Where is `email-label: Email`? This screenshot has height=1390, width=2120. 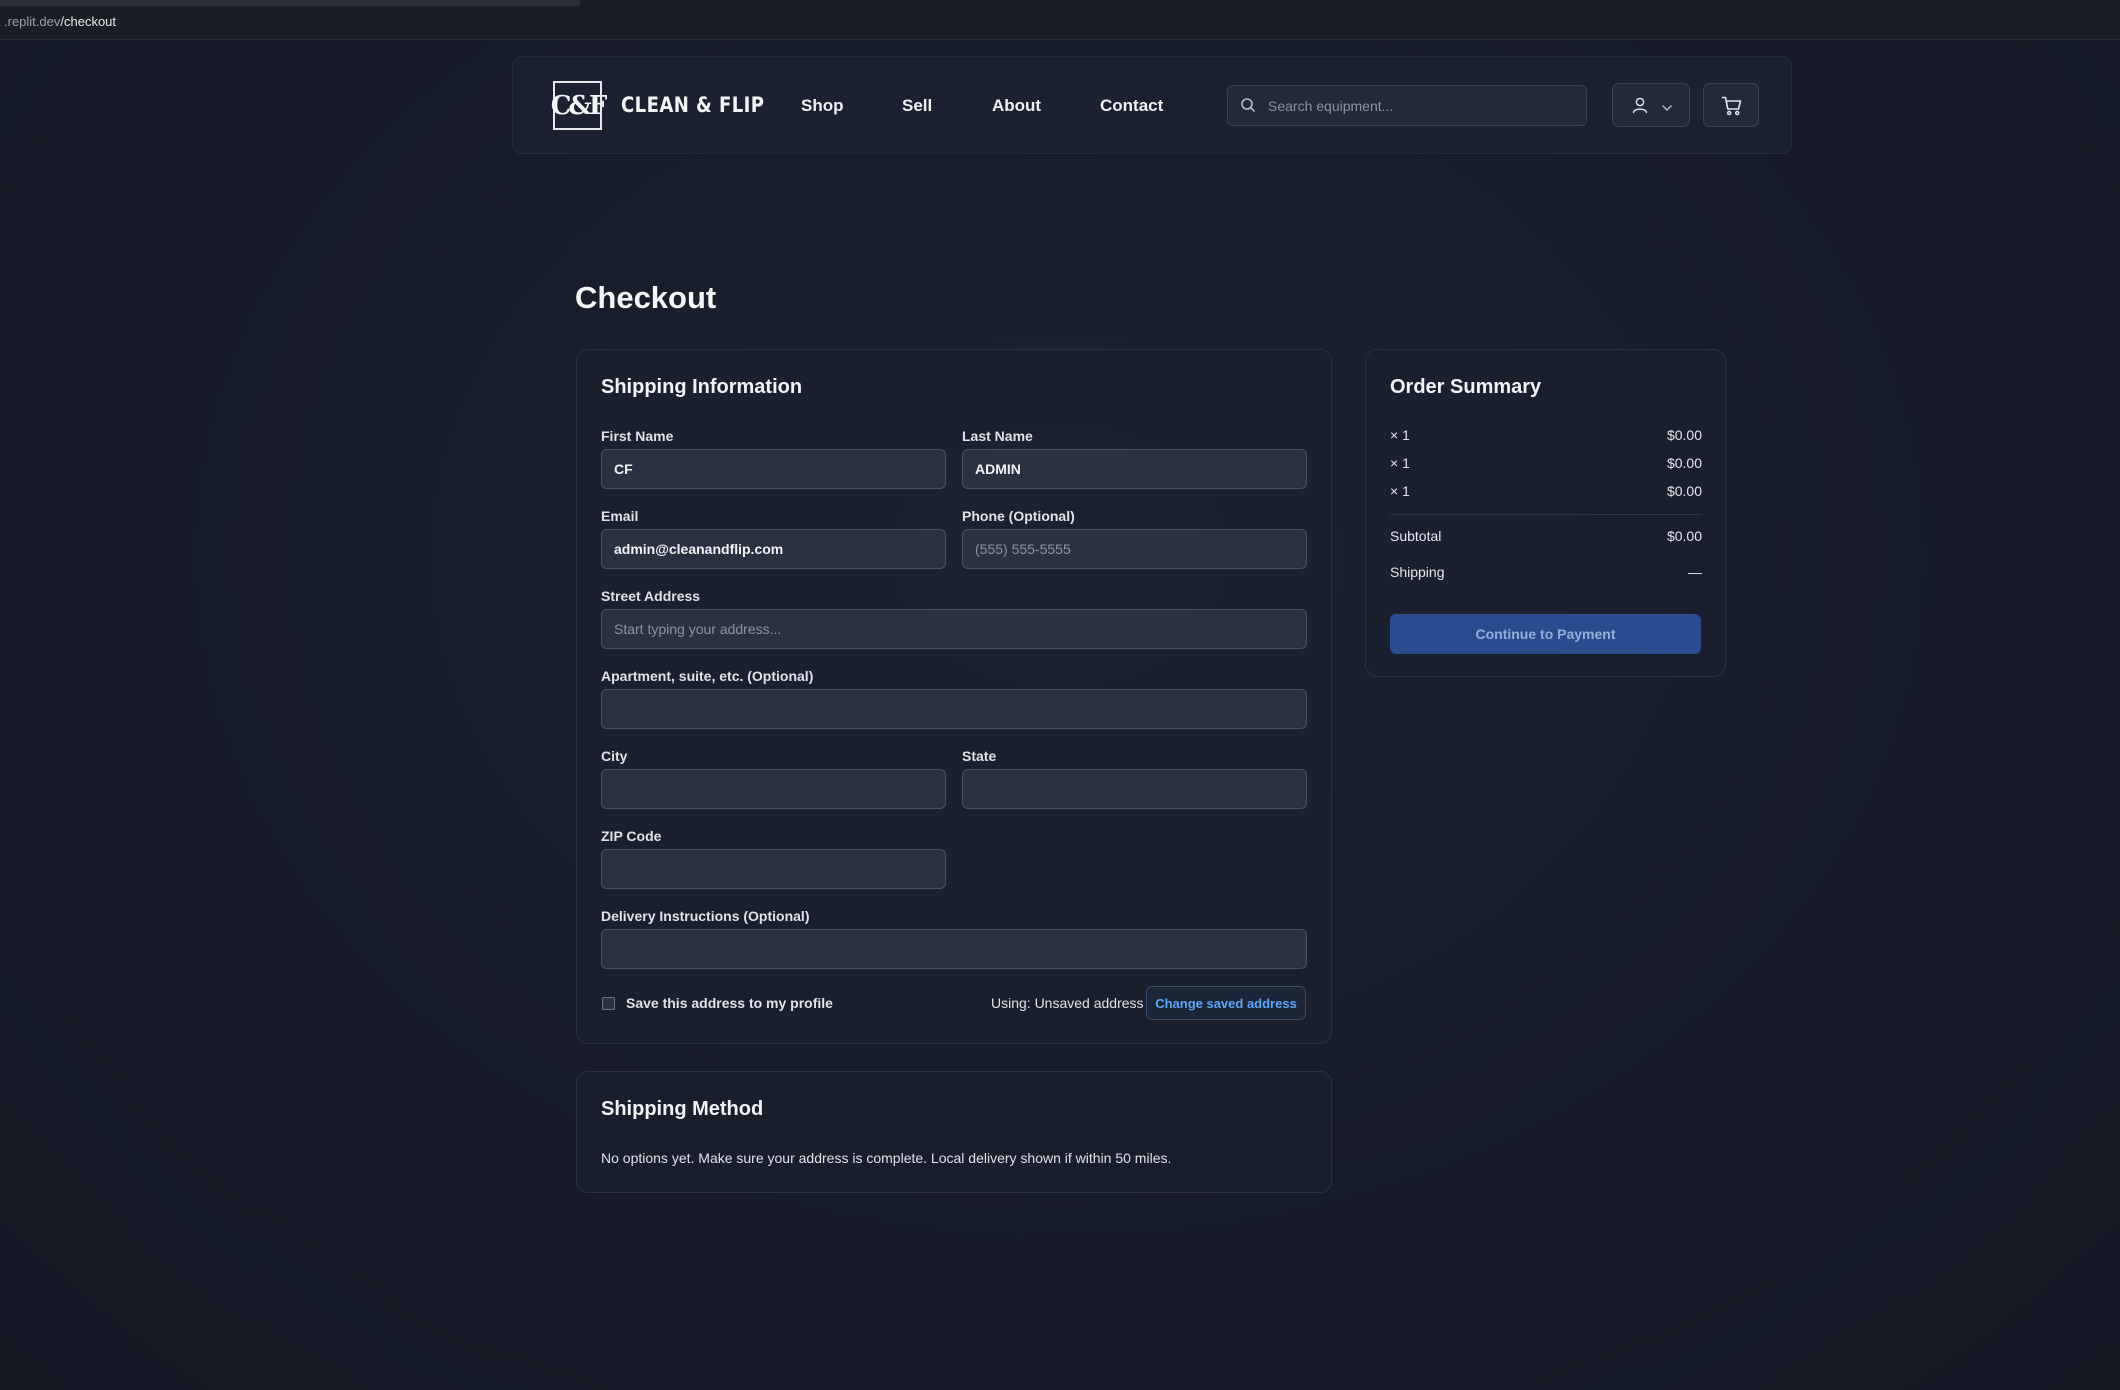 email-label: Email is located at coordinates (620, 516).